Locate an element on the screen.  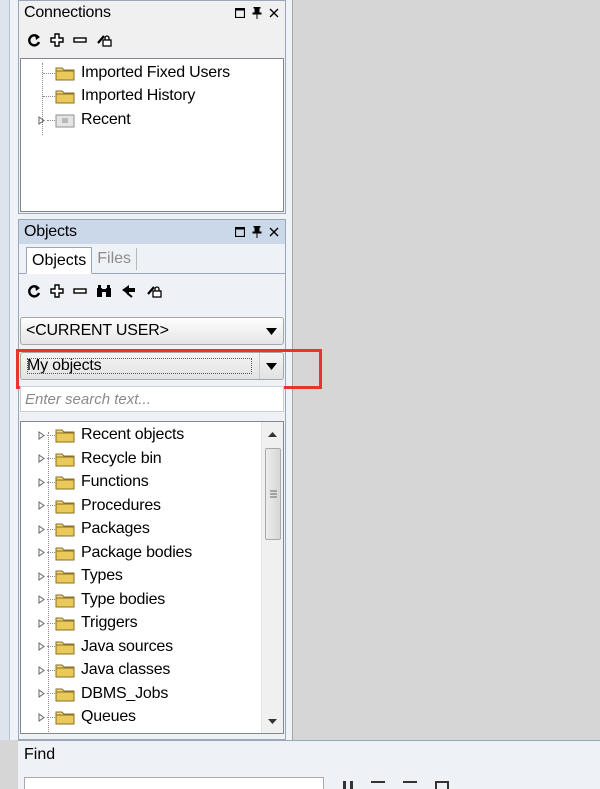
find-icon is located at coordinates (104, 291).